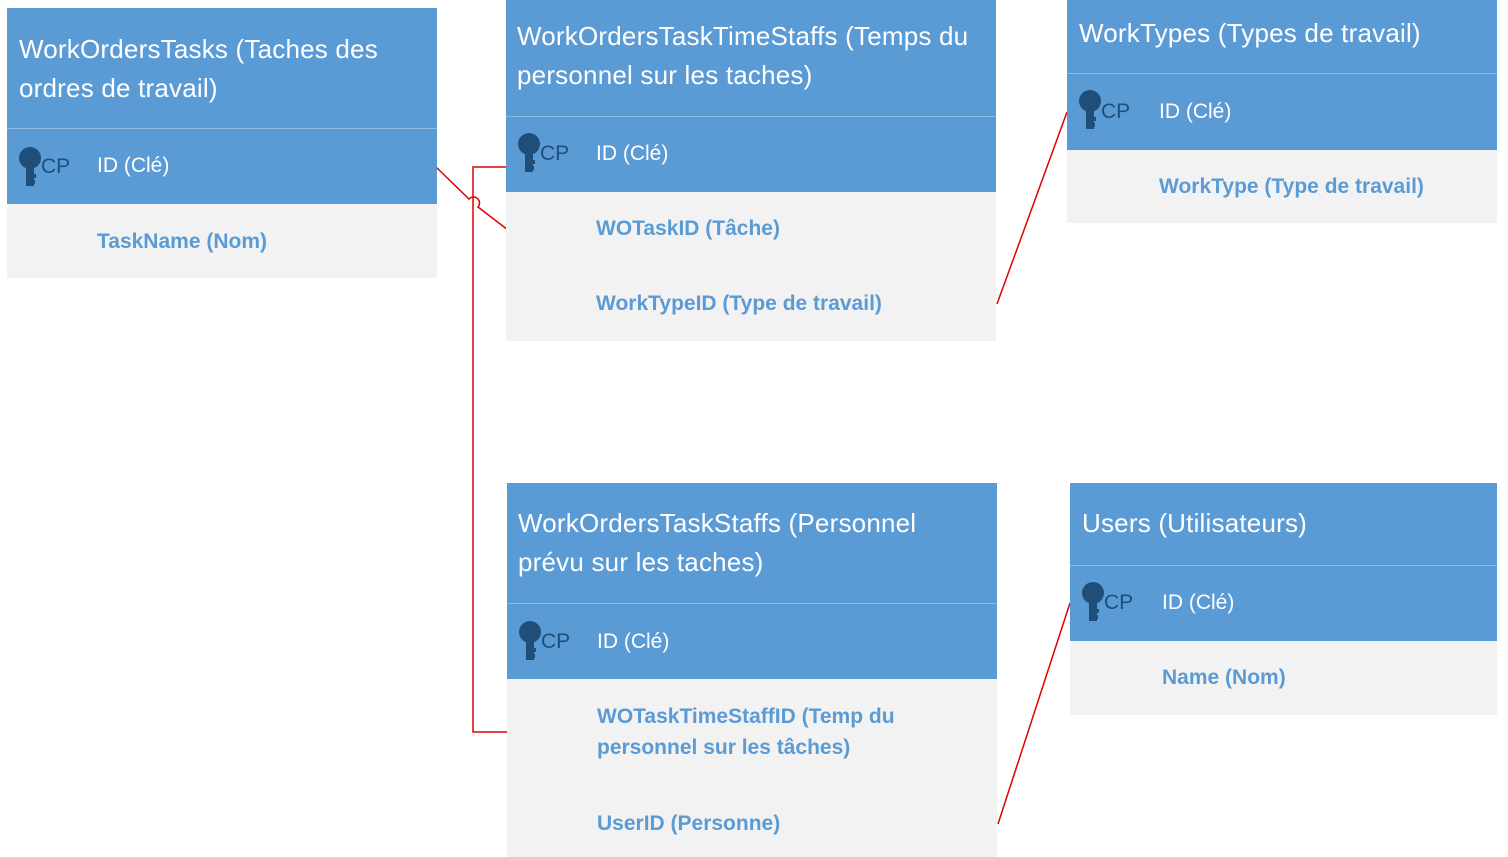  What do you see at coordinates (1224, 677) in the screenshot?
I see `field-label: Name (Nom)` at bounding box center [1224, 677].